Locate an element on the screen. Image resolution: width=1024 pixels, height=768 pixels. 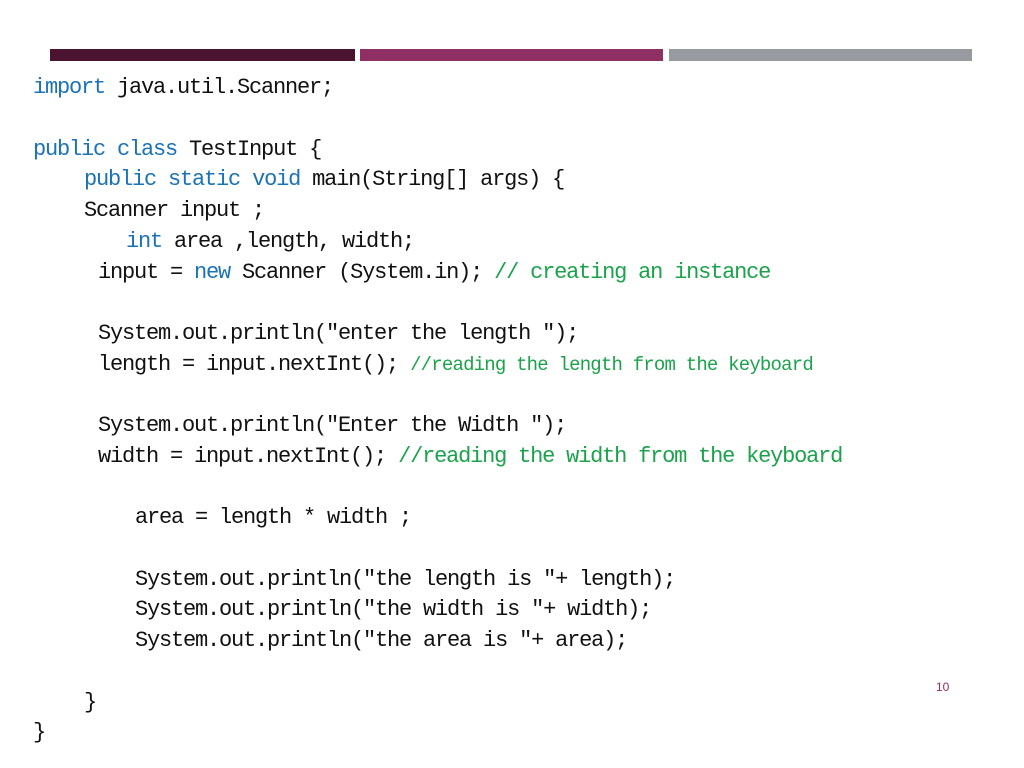
code-line-class-declaration: public class TestInput { is located at coordinates (177, 150).